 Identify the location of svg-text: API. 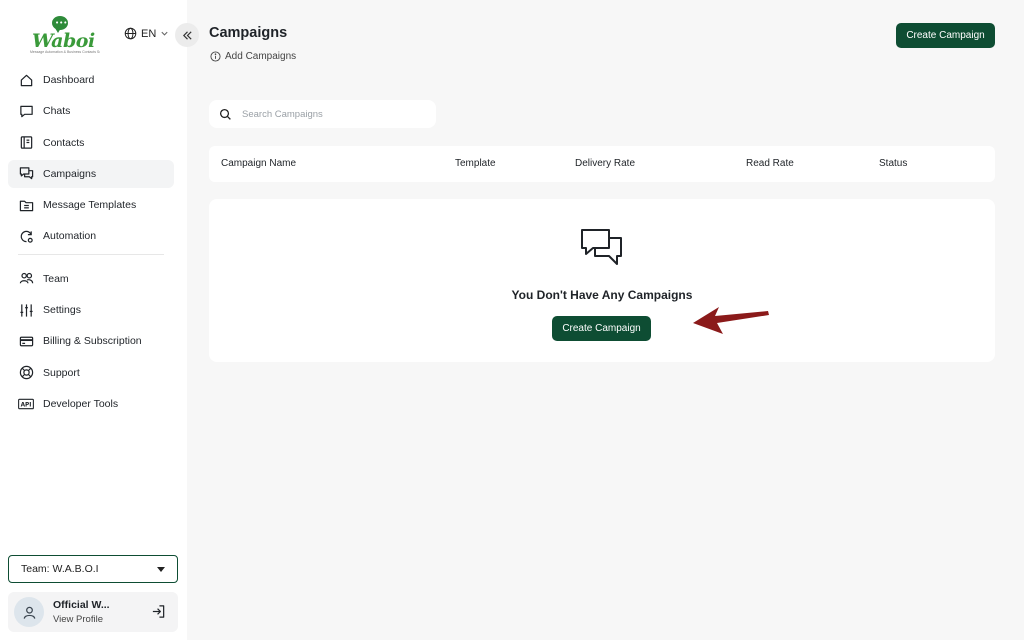
(26, 405).